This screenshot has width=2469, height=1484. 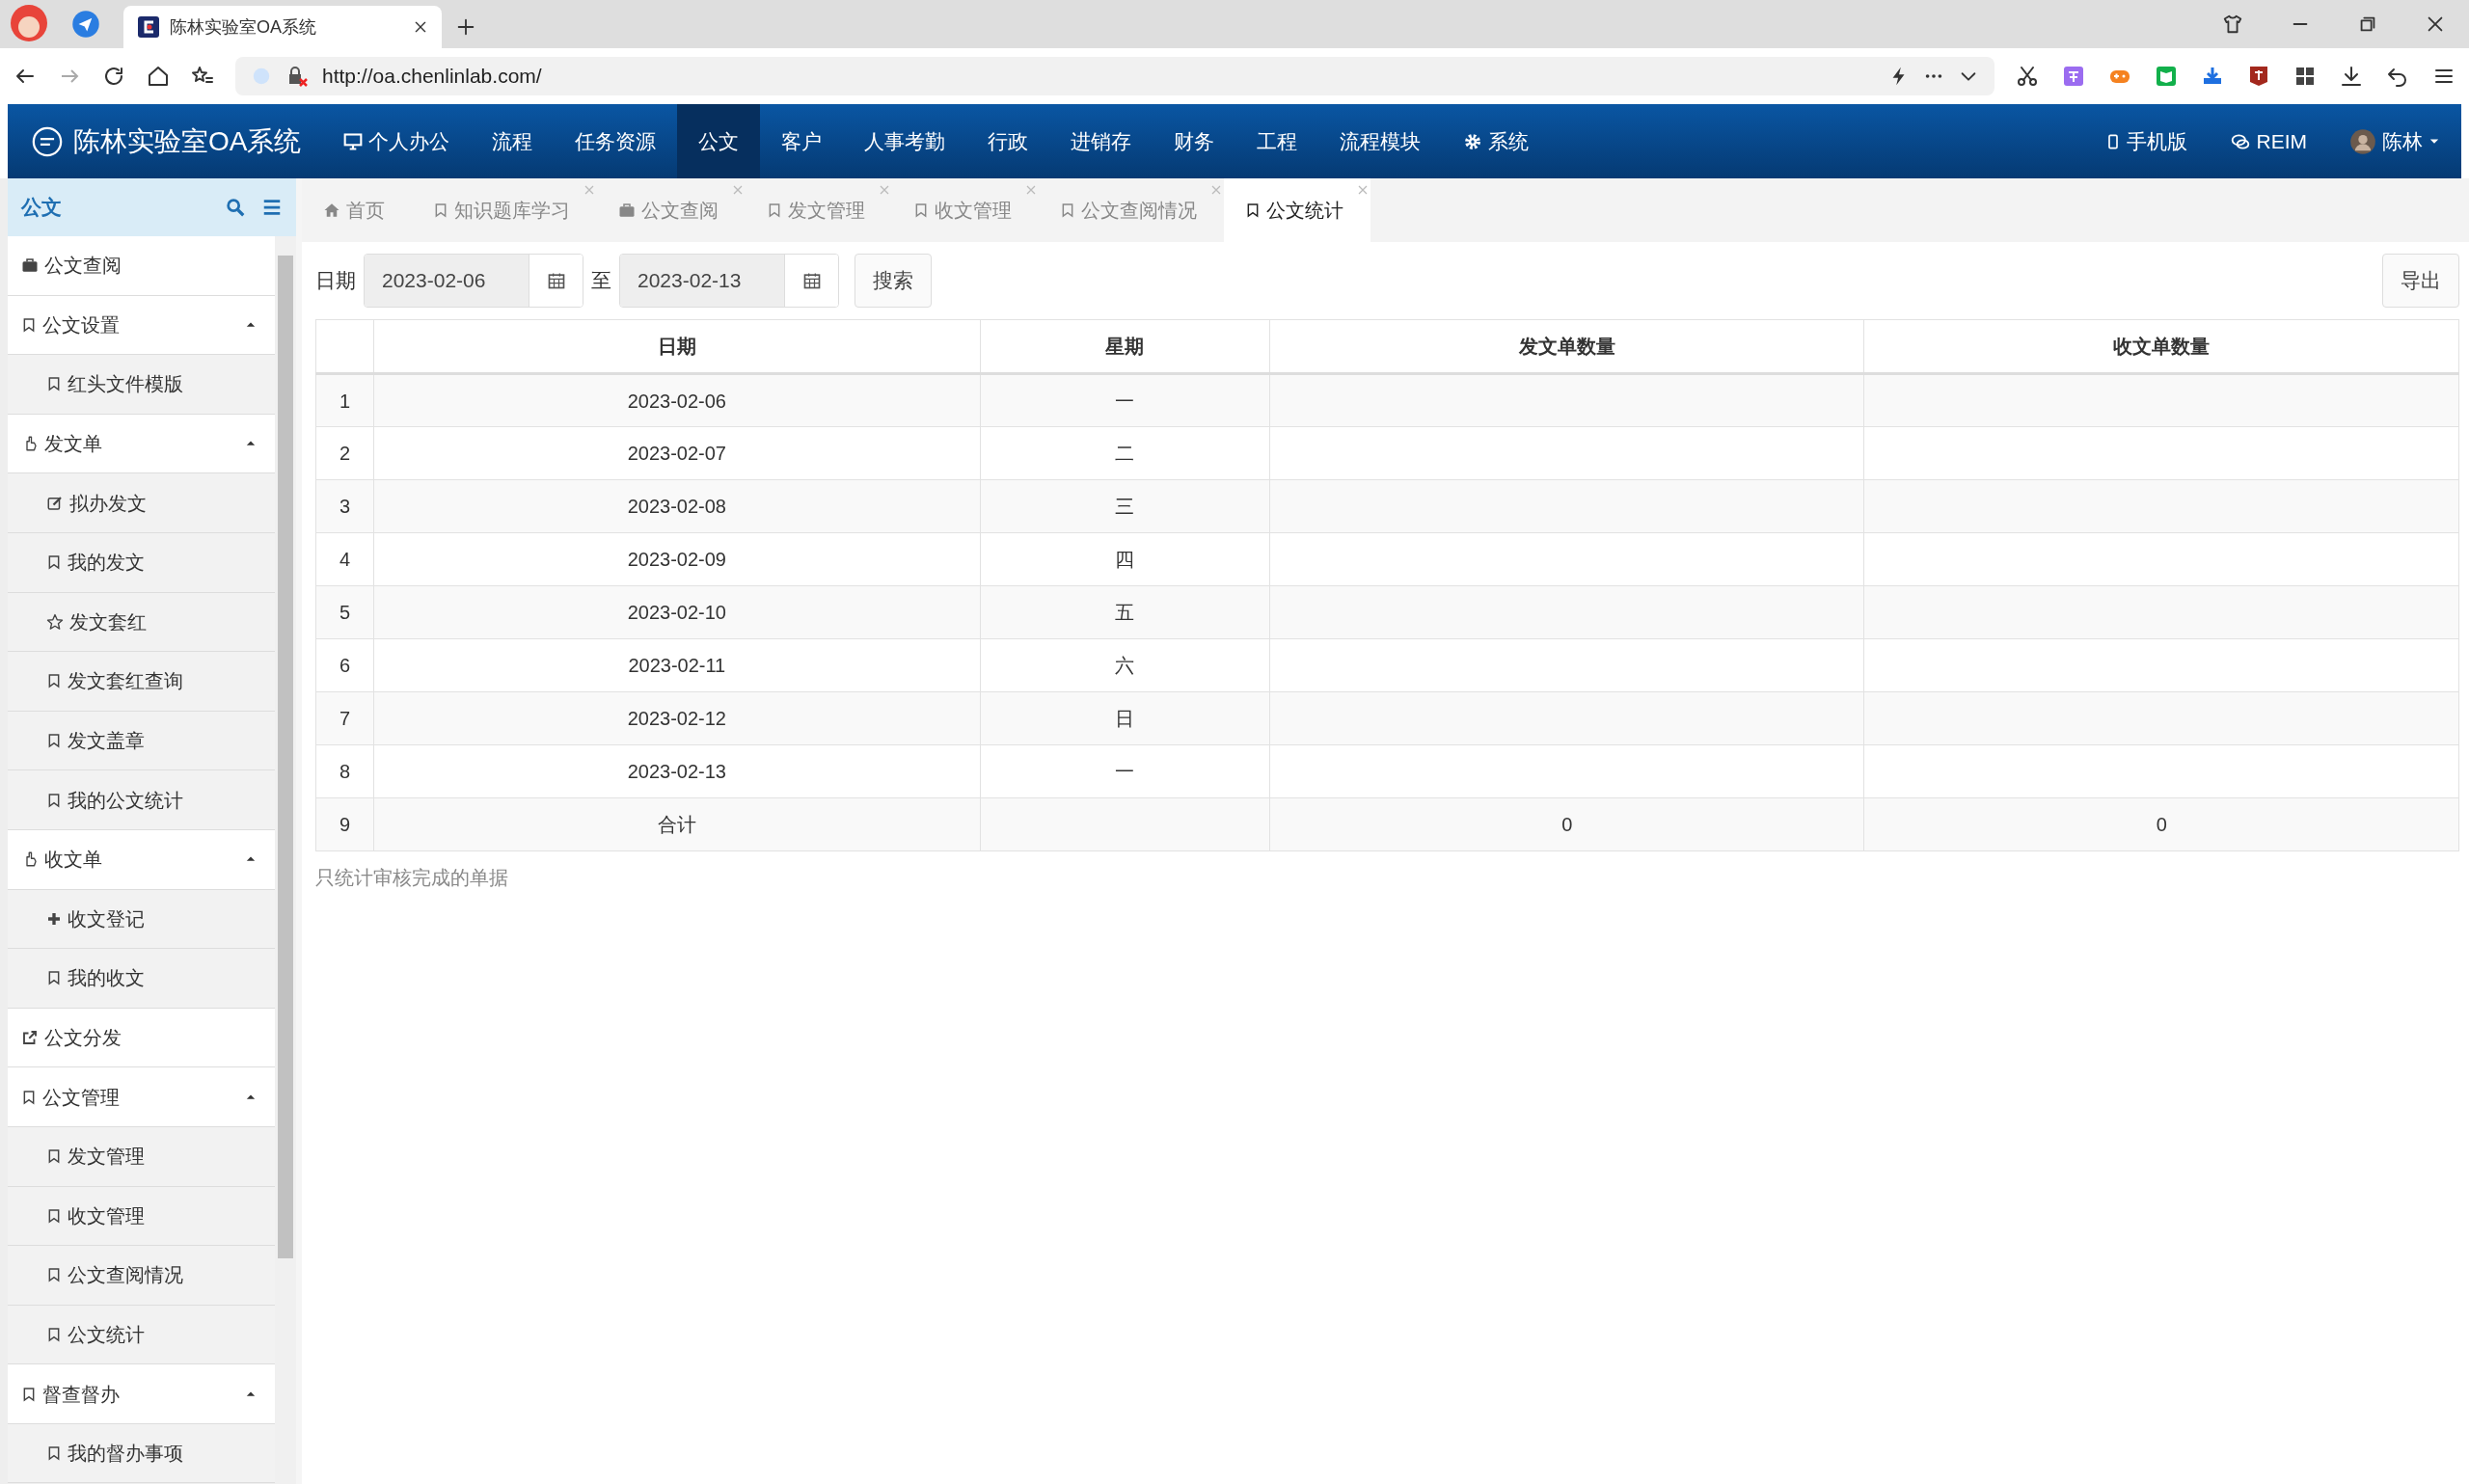 I want to click on nav-item: 工程, so click(x=1277, y=141).